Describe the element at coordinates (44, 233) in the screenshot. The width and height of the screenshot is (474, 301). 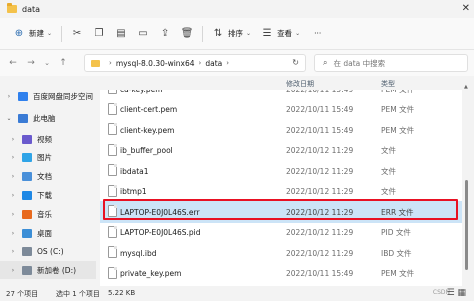
I see `sidebar-item-label: 桌面` at that location.